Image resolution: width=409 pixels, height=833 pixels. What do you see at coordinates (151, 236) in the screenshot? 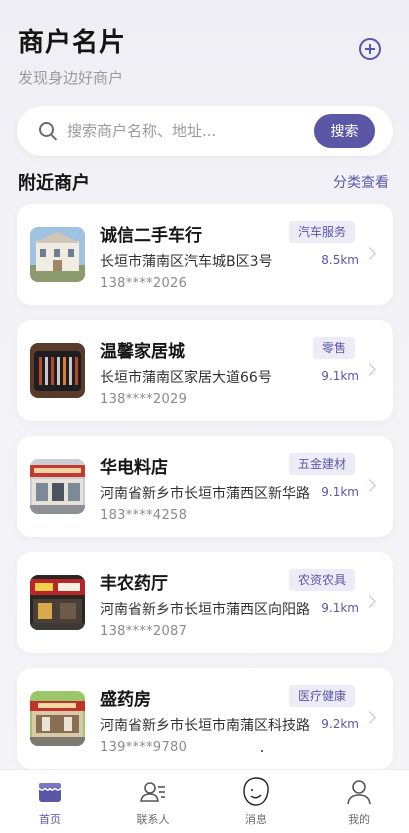
I see `merchant-name: 诚信二手车行` at bounding box center [151, 236].